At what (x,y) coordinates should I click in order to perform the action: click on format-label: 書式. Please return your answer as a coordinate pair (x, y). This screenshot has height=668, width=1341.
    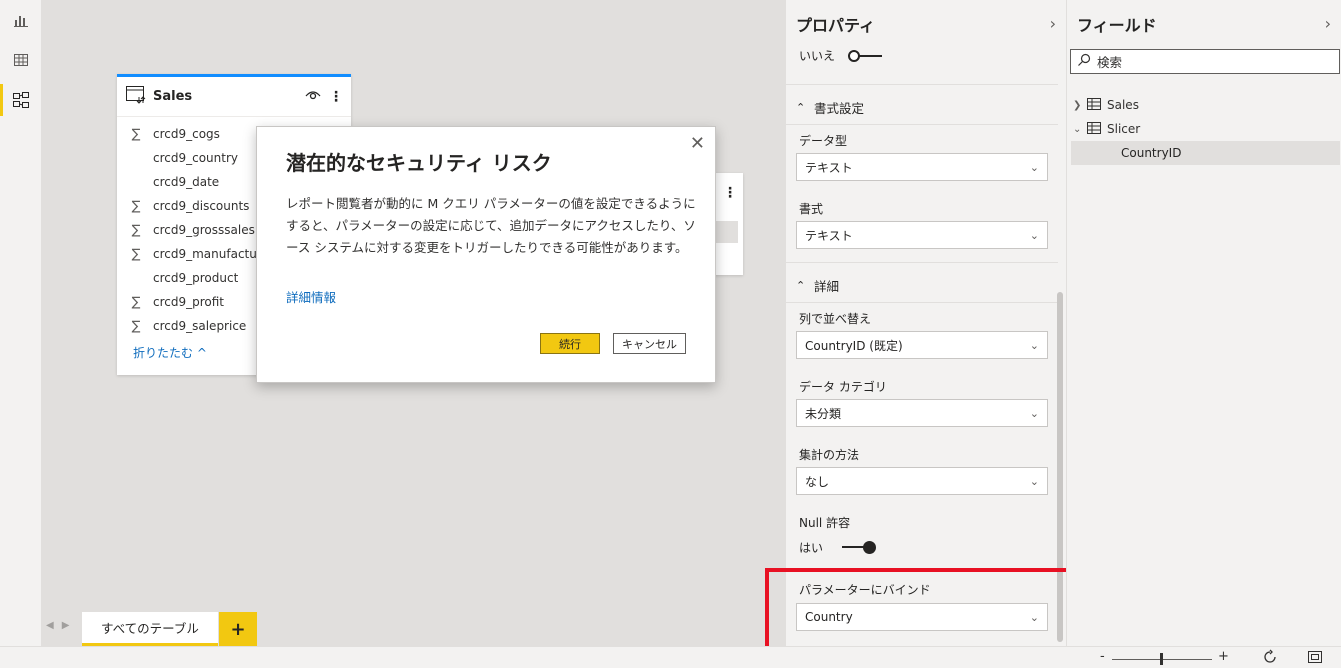
    Looking at the image, I should click on (811, 209).